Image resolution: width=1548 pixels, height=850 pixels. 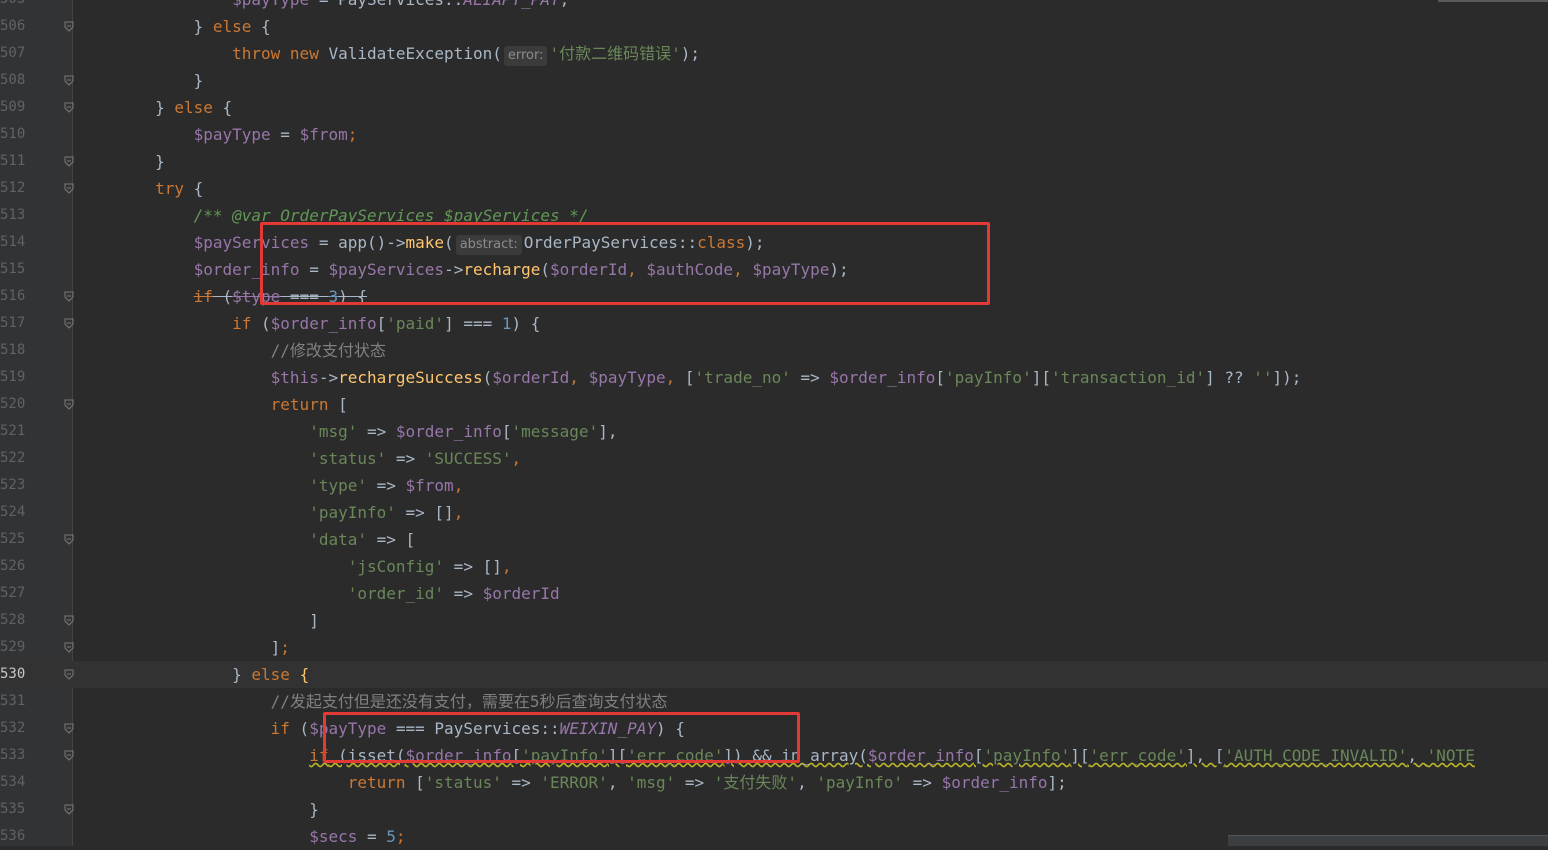 I want to click on code-text: //发起支付但是还没有支付，需要在5秒后查询支付状态, so click(x=373, y=701).